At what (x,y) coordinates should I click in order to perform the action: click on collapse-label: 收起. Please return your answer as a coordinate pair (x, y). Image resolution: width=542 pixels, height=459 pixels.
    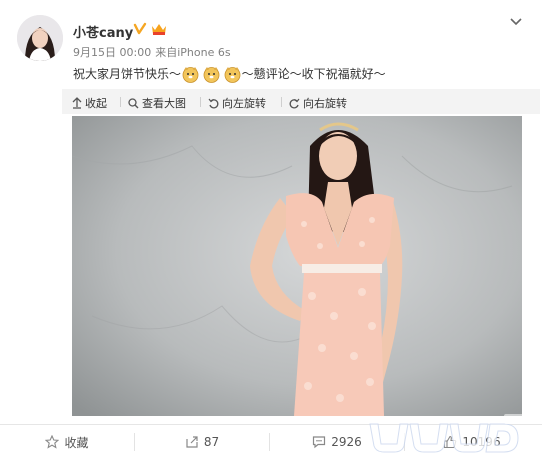
    Looking at the image, I should click on (96, 103).